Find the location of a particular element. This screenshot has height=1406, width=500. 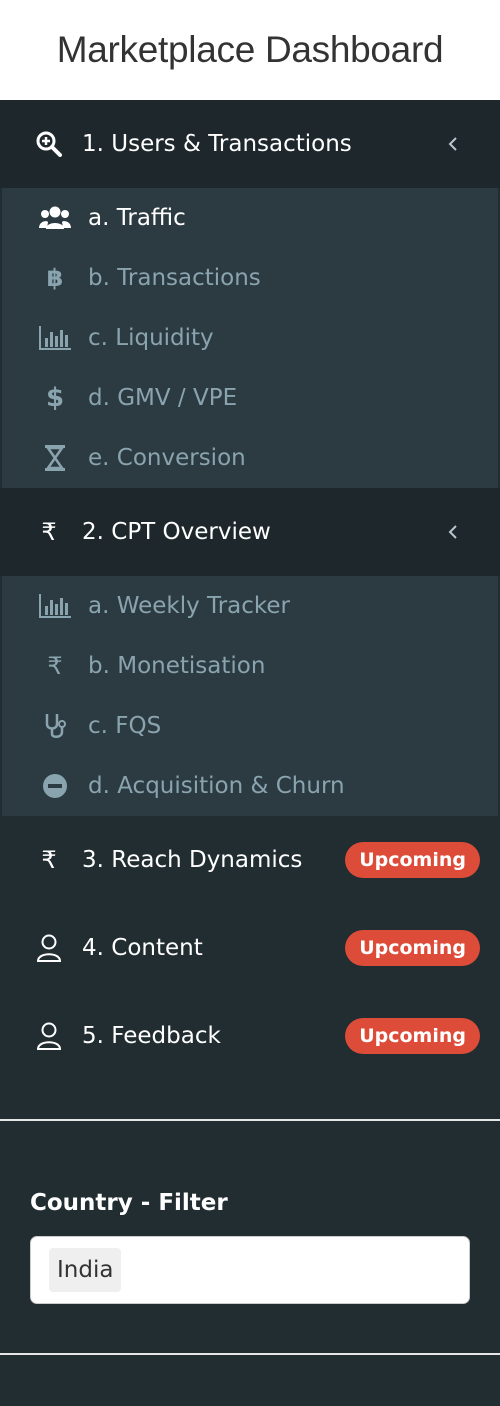

sidebar-item-monetisation: ₹ b. Monetisation is located at coordinates (250, 666).